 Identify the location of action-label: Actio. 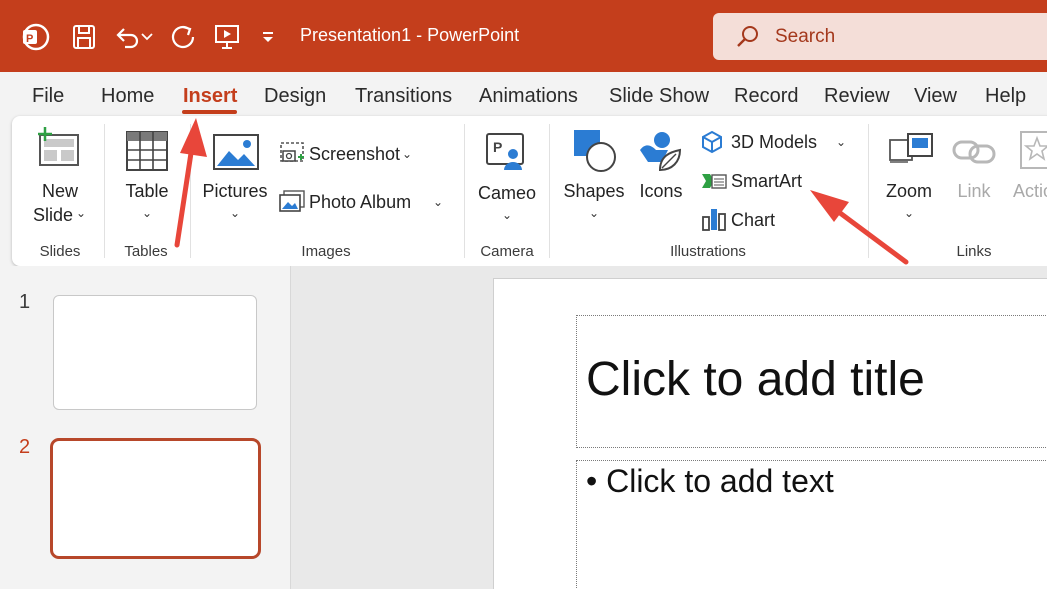
(1030, 191).